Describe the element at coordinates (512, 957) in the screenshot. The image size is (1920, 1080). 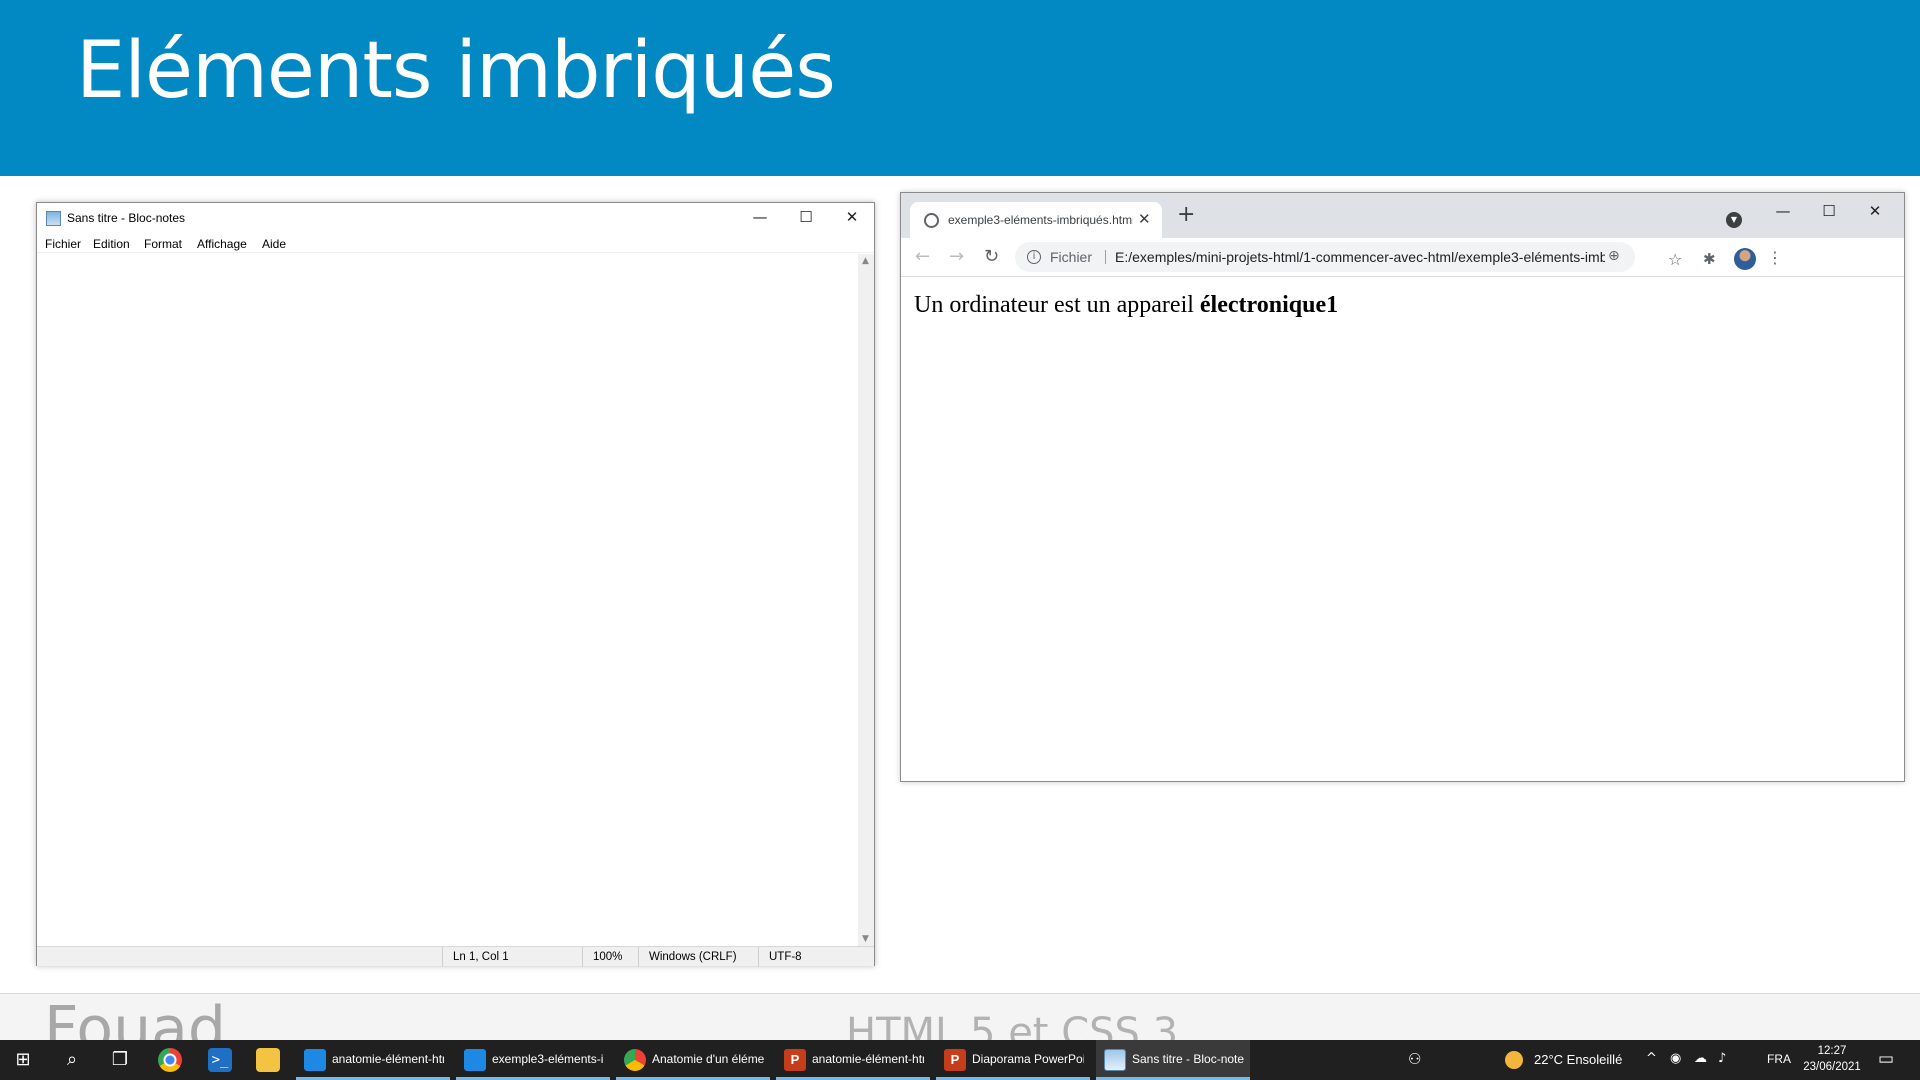
I see `status-position: Ln 1, Col 1` at that location.